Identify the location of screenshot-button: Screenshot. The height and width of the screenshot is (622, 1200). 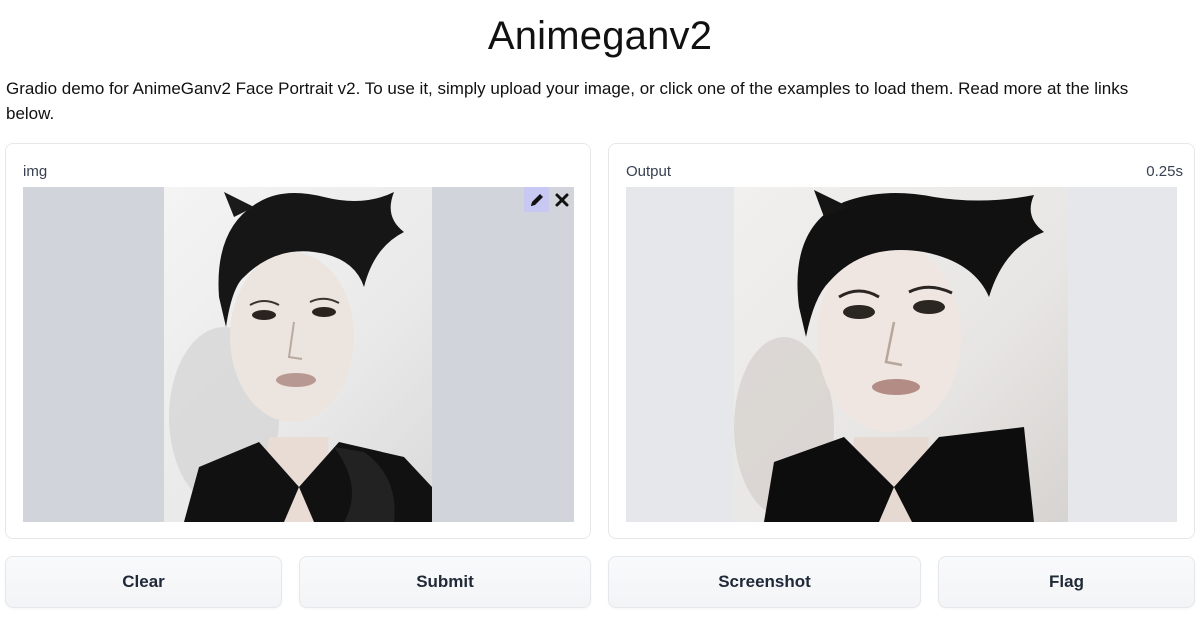
(764, 582).